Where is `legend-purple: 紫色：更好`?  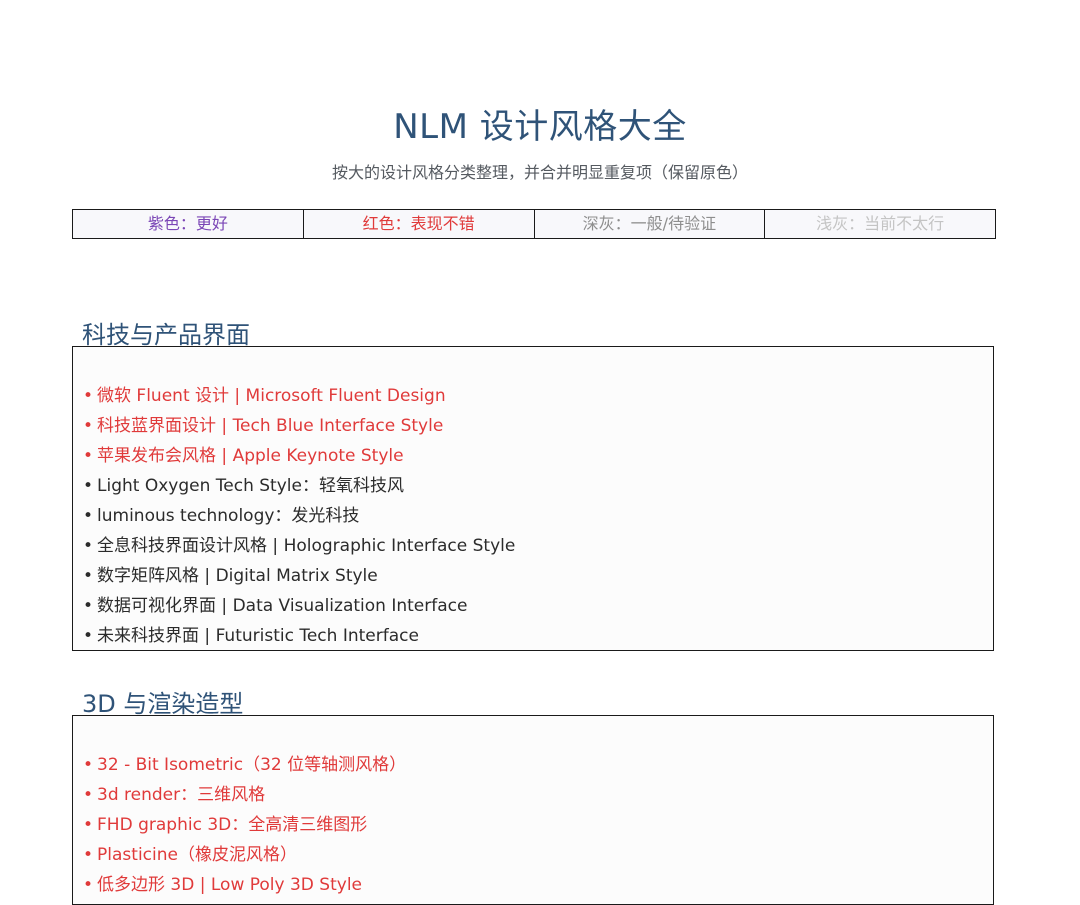
legend-purple: 紫色：更好 is located at coordinates (188, 224).